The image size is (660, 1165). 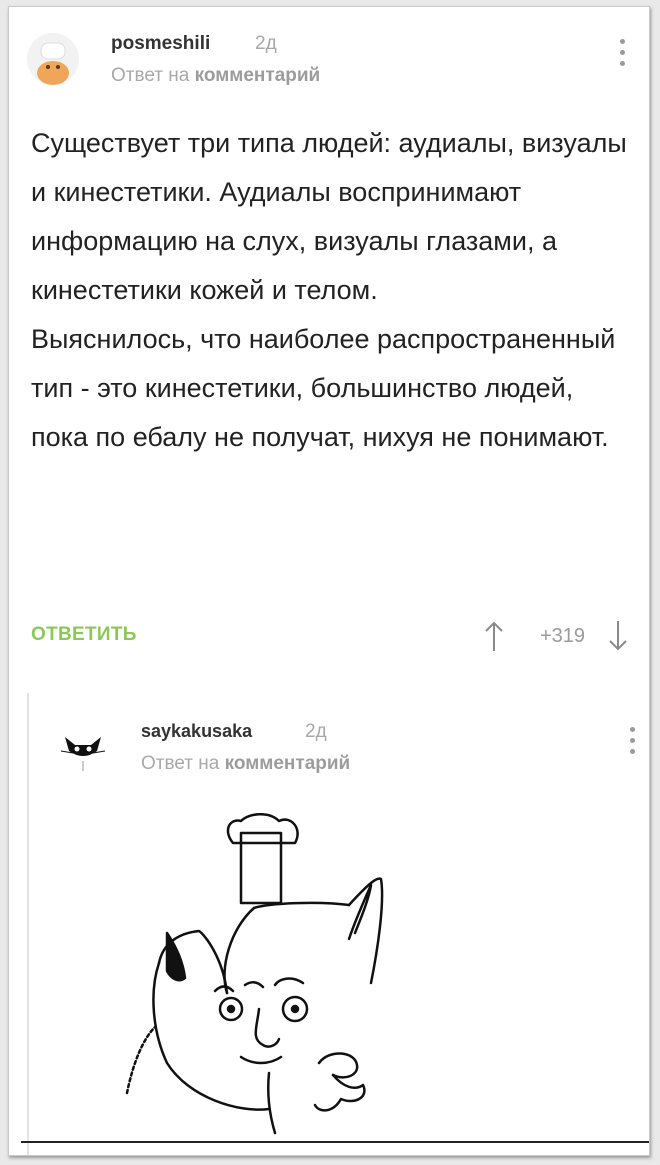 What do you see at coordinates (196, 731) in the screenshot?
I see `reply-username: saykakusaka` at bounding box center [196, 731].